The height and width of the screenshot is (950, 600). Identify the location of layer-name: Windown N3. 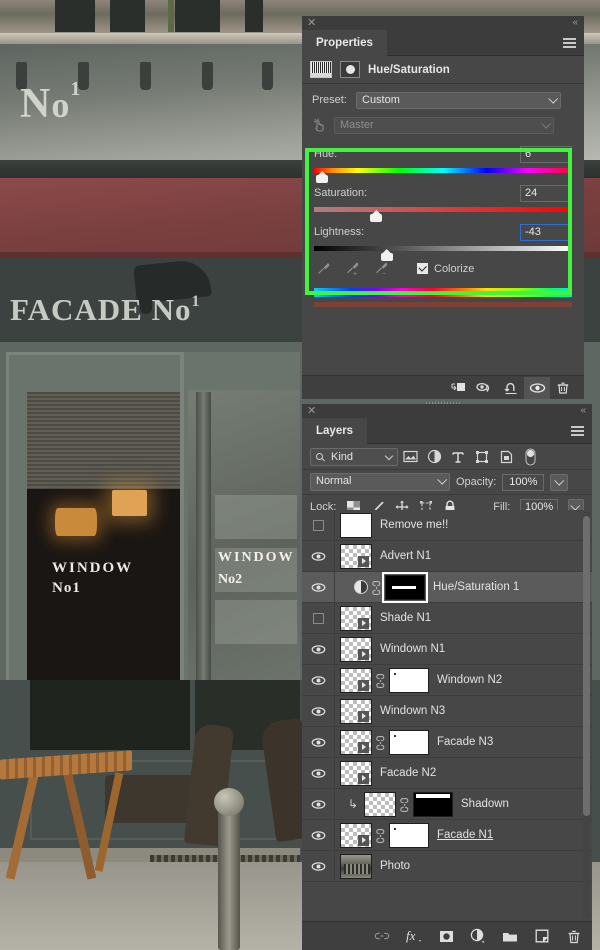
(408, 711).